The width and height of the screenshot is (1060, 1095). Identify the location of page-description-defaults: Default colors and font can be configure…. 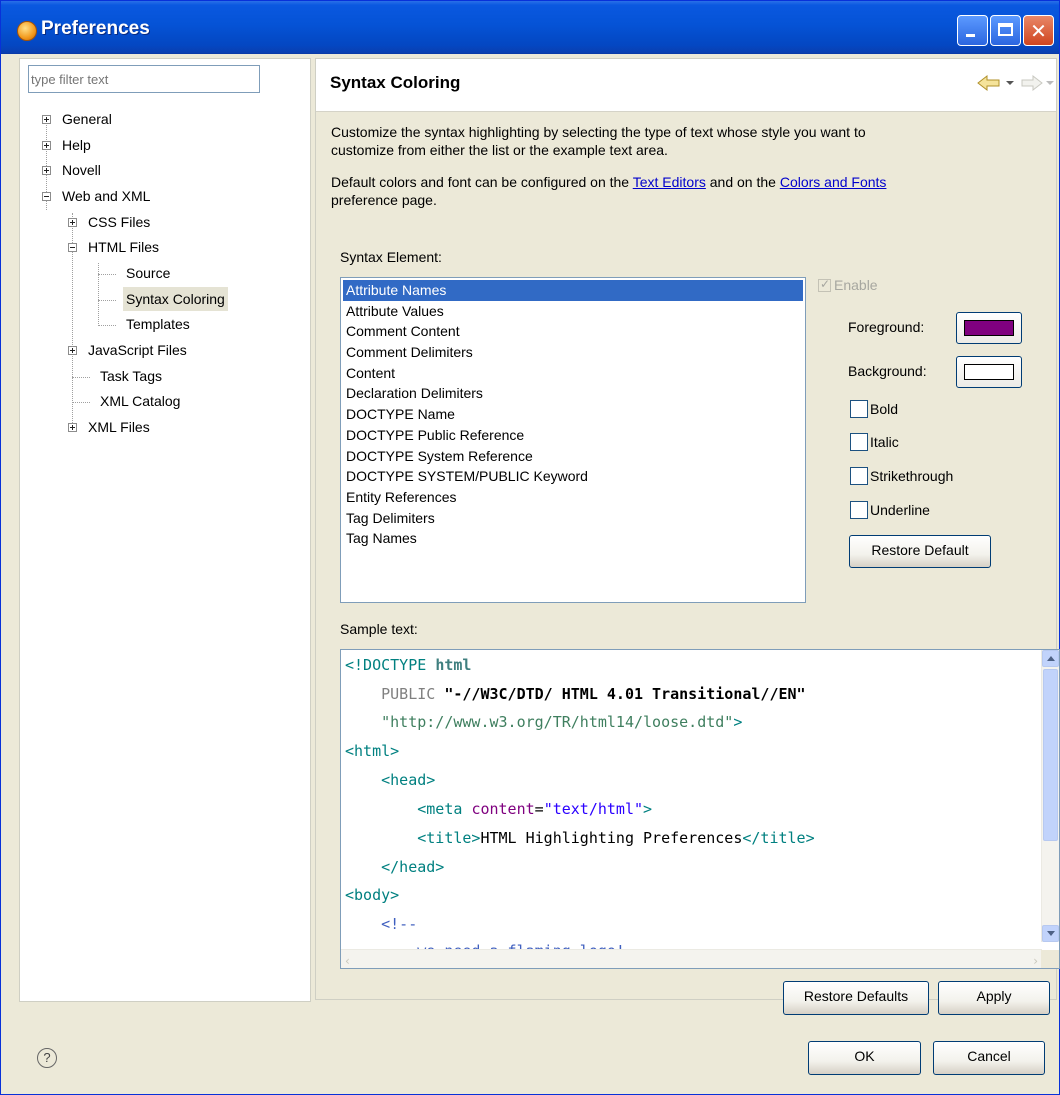
(691, 191).